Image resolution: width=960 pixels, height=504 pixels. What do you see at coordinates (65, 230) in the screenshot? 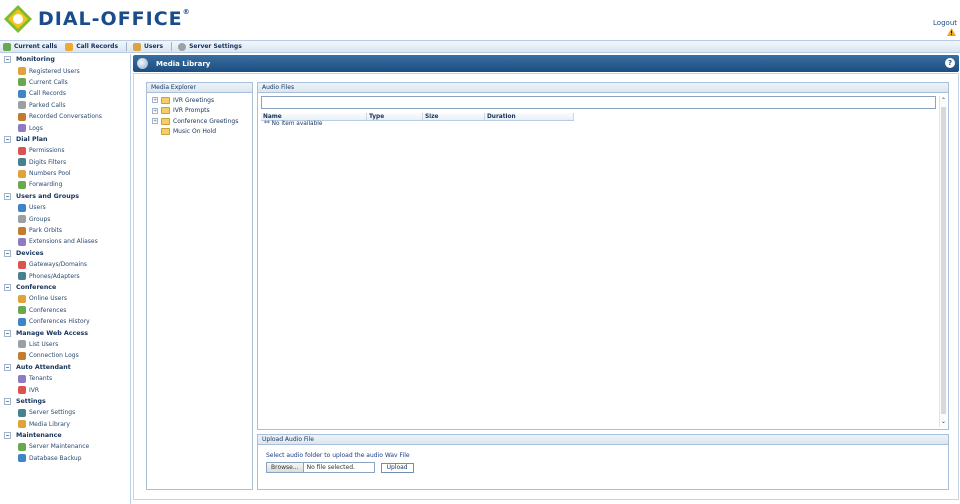
I see `sidebar-item: Park Orbits` at bounding box center [65, 230].